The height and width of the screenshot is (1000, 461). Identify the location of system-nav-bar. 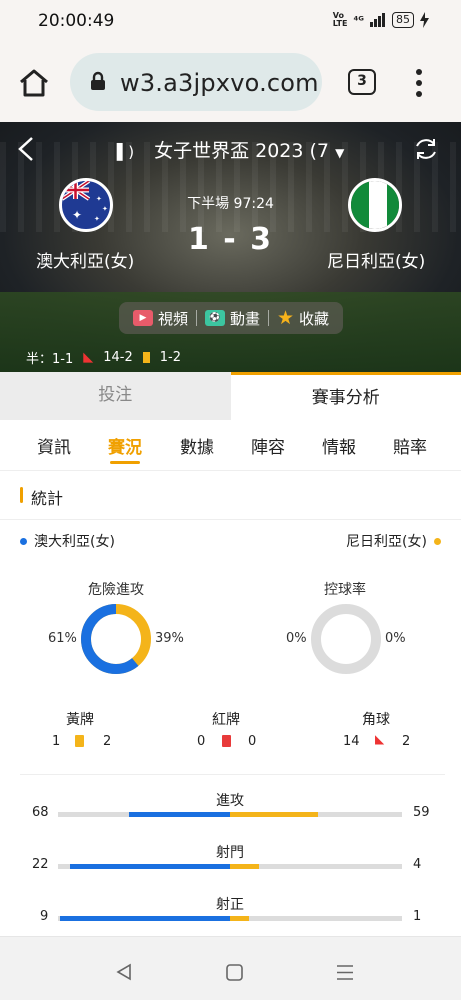
(230, 968).